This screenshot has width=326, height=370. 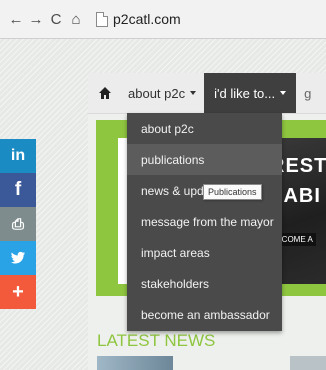 I want to click on plus-icon: +, so click(x=18, y=291).